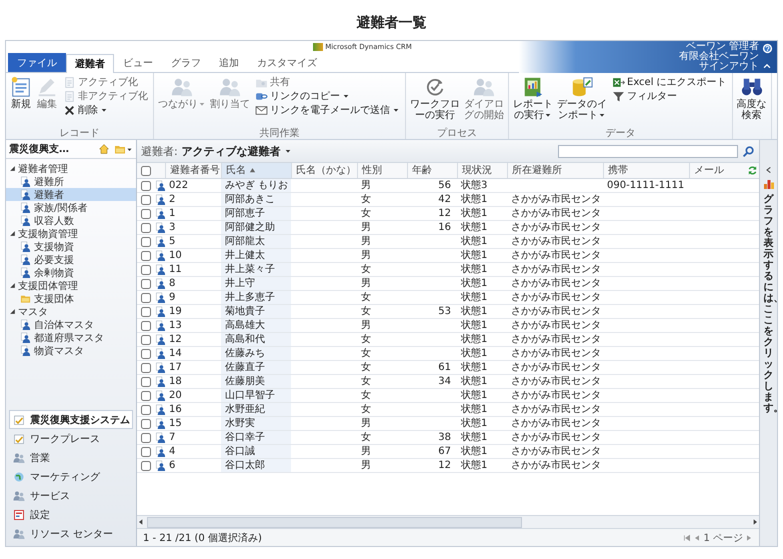 This screenshot has height=559, width=783. I want to click on tree-item: 支援団体, so click(71, 298).